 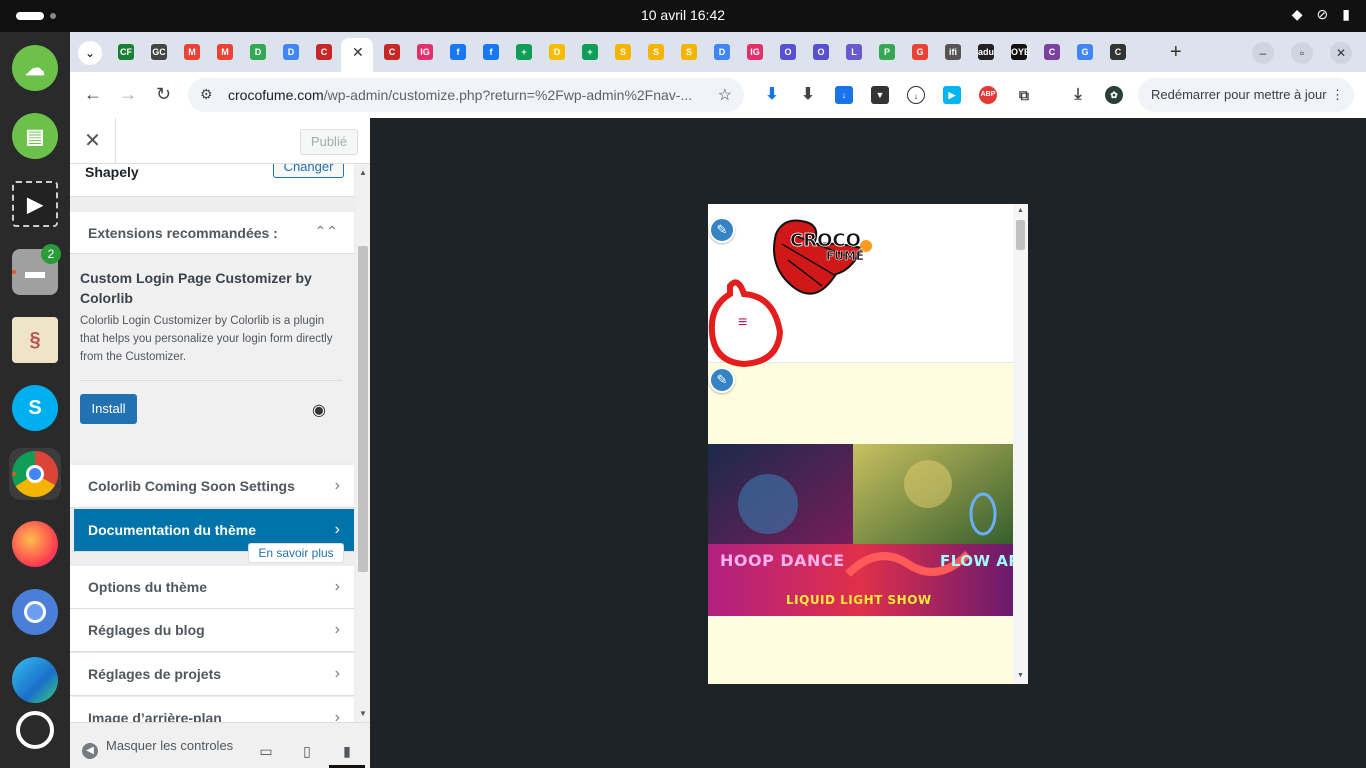 What do you see at coordinates (358, 52) in the screenshot?
I see `close-tab-icon: ✕` at bounding box center [358, 52].